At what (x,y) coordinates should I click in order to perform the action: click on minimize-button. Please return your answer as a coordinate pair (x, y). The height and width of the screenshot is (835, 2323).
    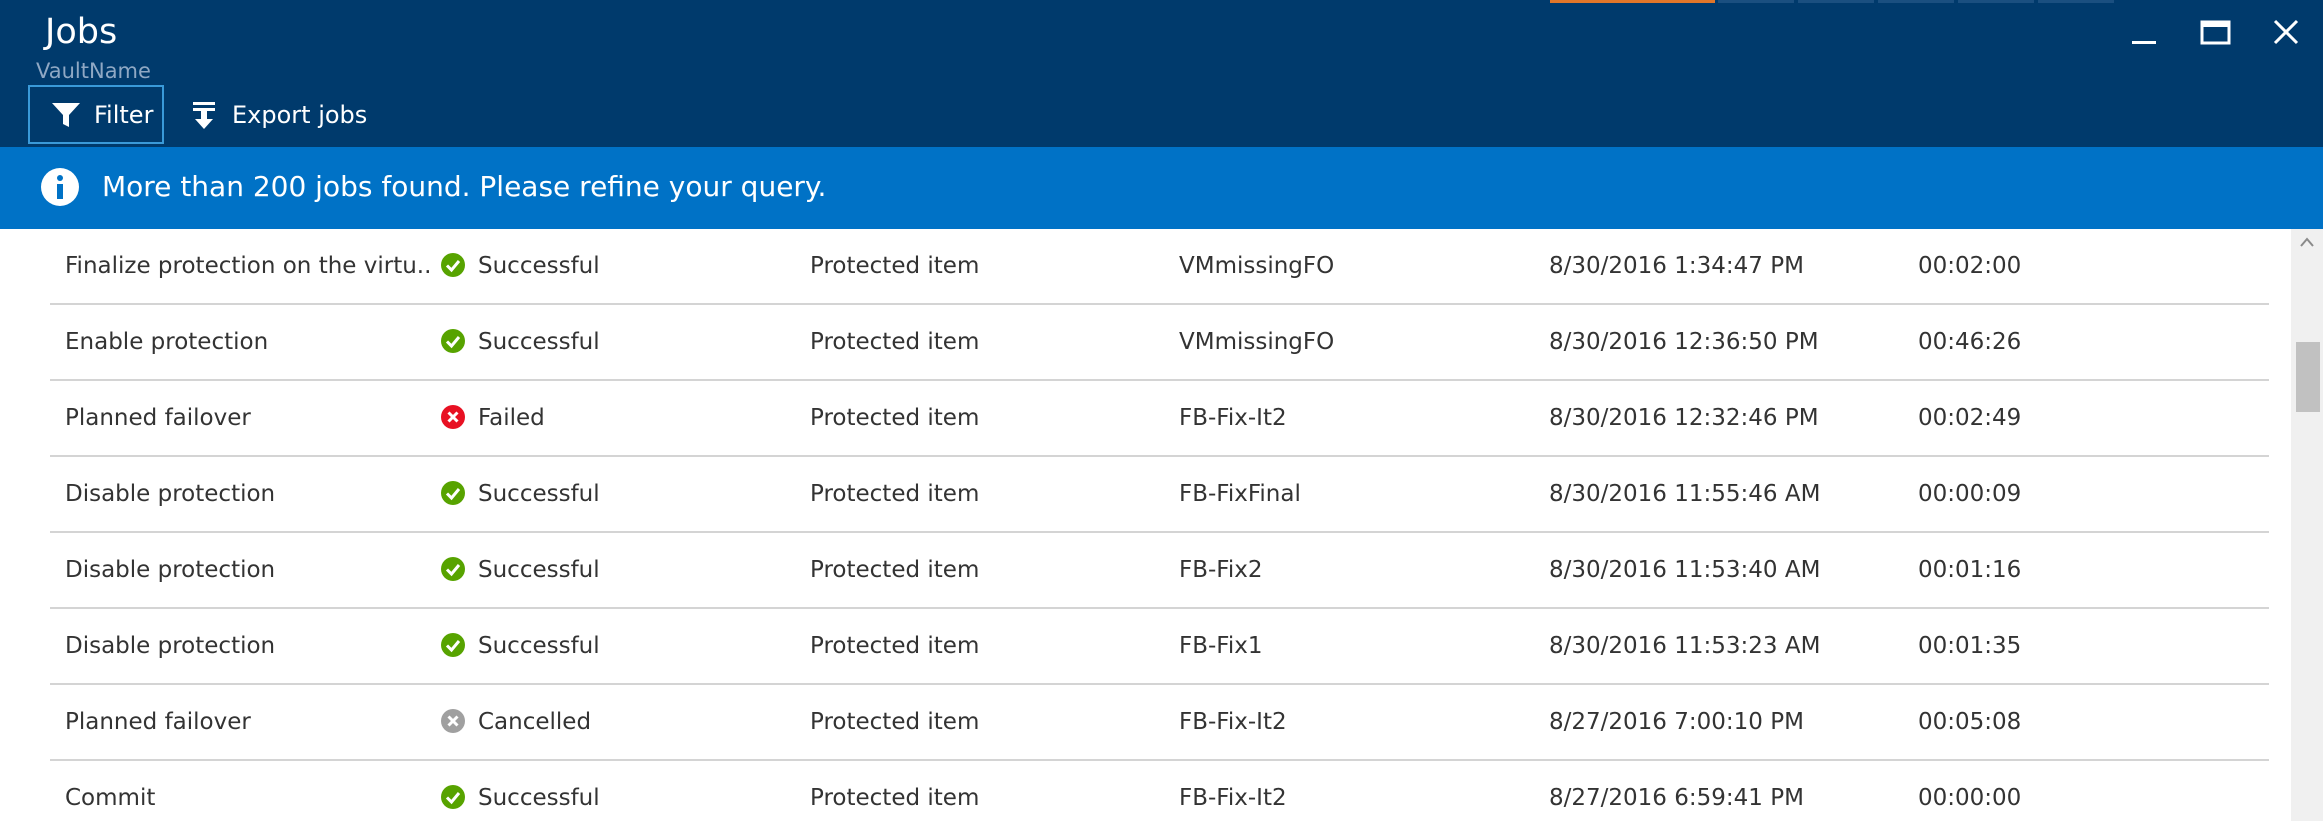
    Looking at the image, I should click on (2143, 34).